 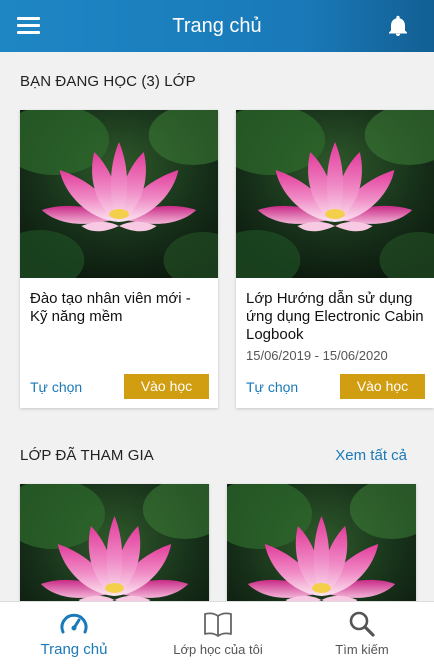 What do you see at coordinates (87, 455) in the screenshot?
I see `joined-section-title: LỚP ĐÃ THAM GIA` at bounding box center [87, 455].